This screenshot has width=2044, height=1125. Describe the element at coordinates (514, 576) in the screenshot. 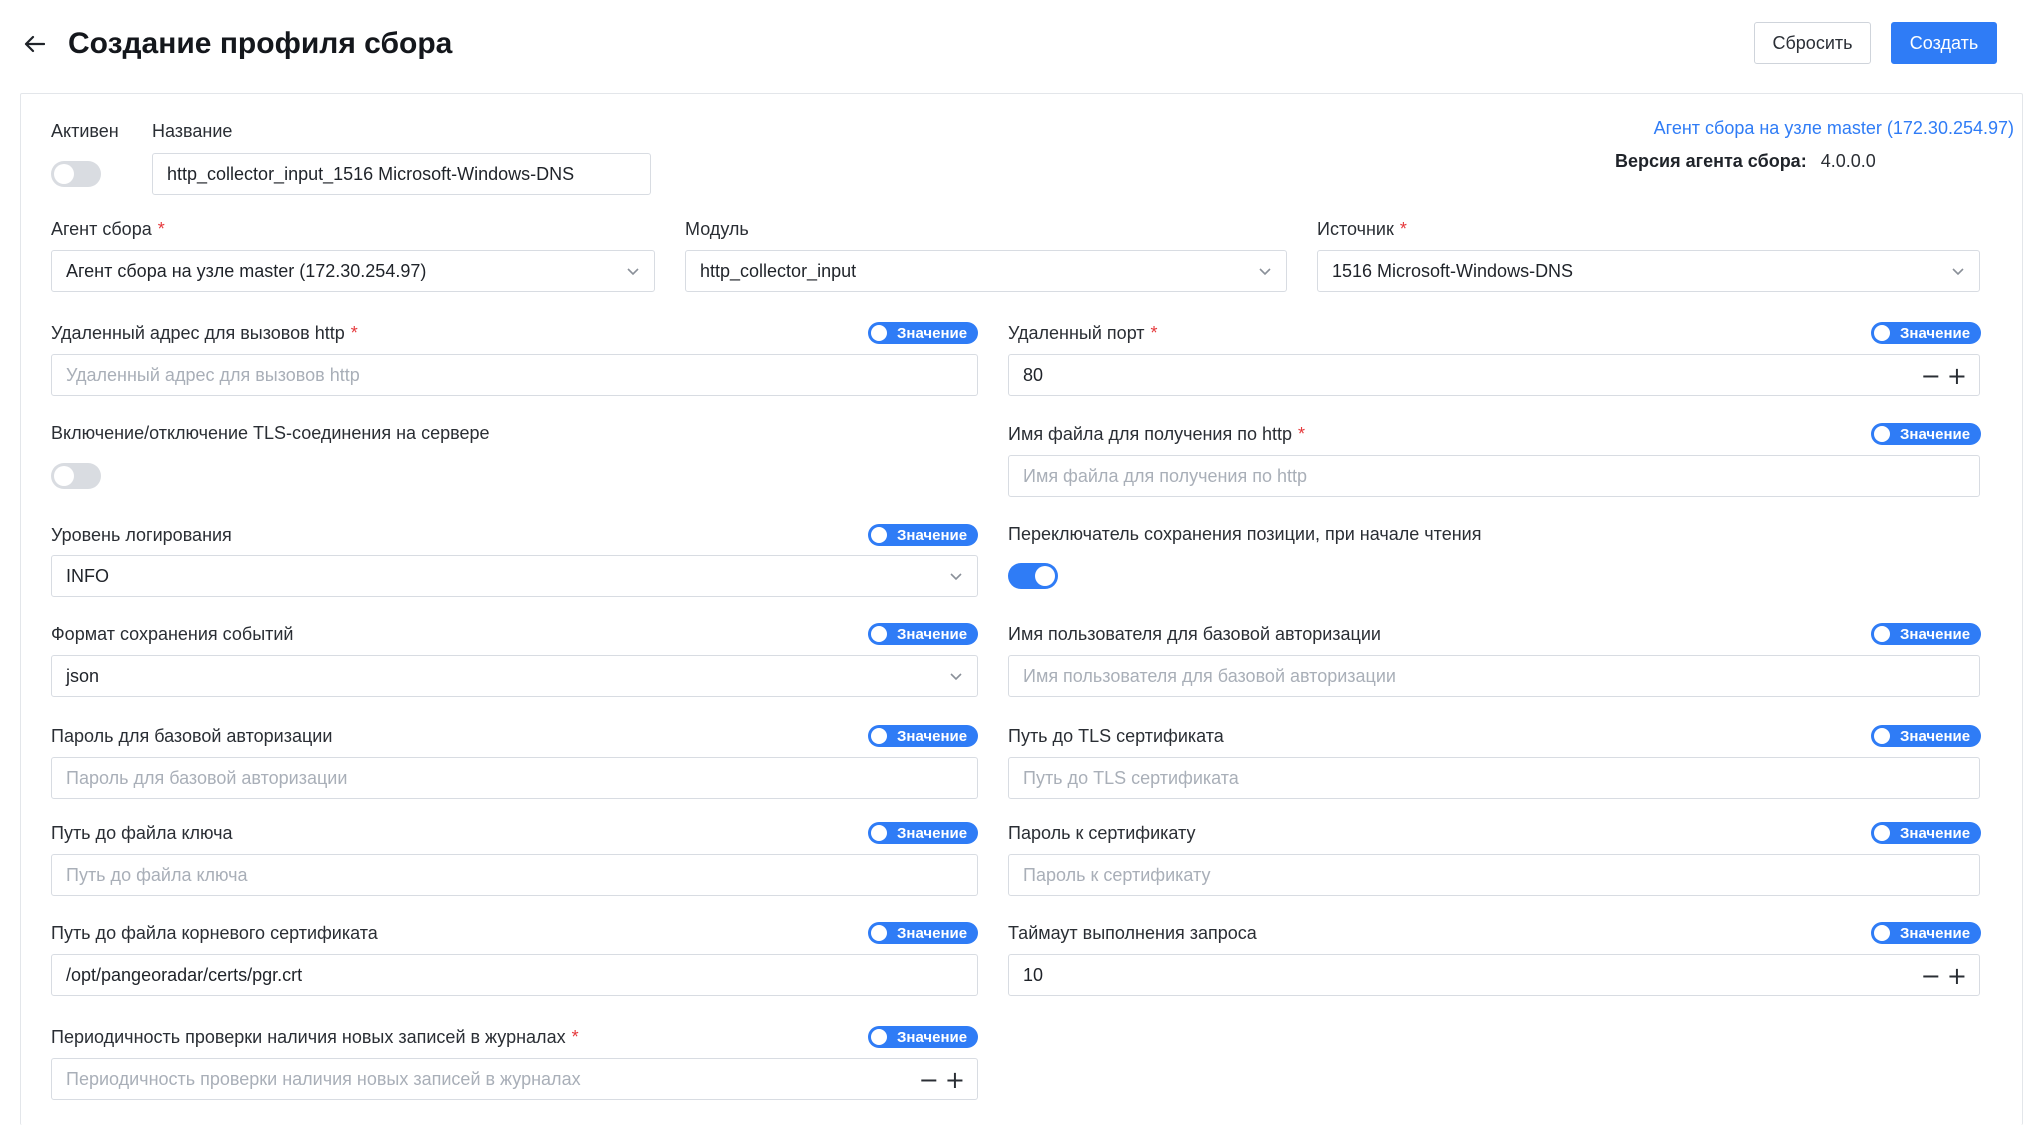

I see `log-level-select: INFO` at that location.